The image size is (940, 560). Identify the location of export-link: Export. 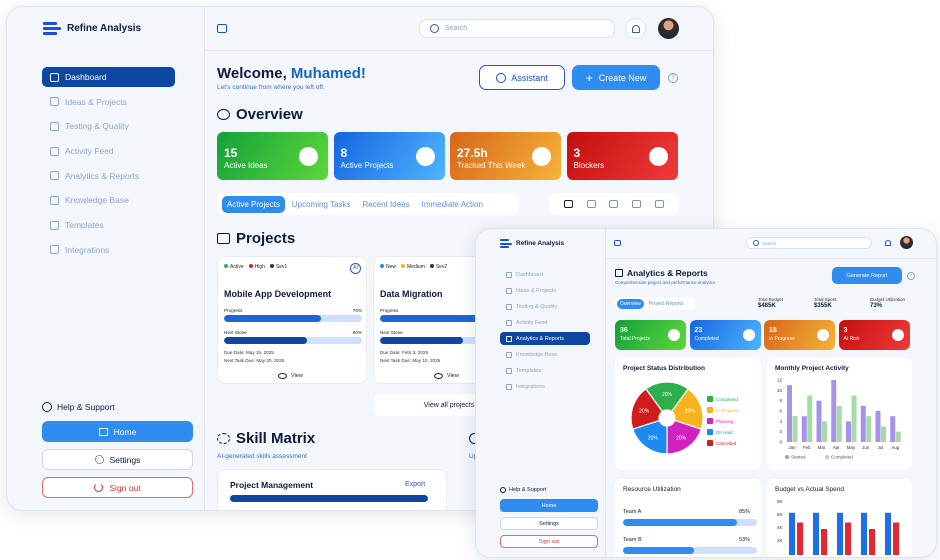
(415, 484).